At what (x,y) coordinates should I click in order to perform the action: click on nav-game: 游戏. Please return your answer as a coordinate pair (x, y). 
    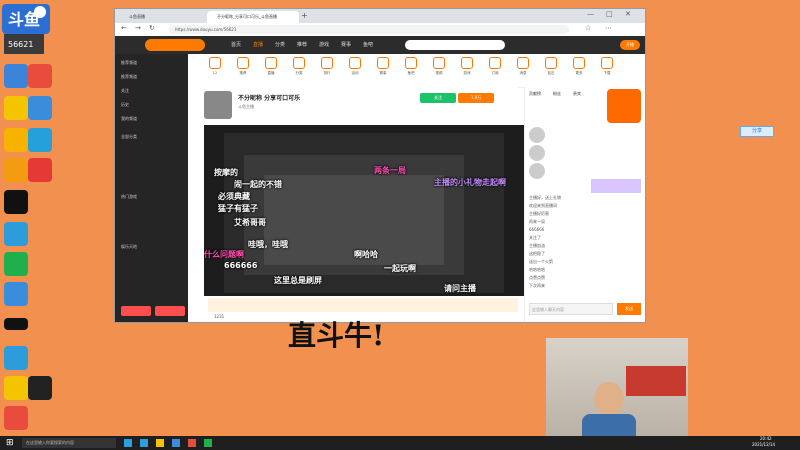
    Looking at the image, I should click on (324, 45).